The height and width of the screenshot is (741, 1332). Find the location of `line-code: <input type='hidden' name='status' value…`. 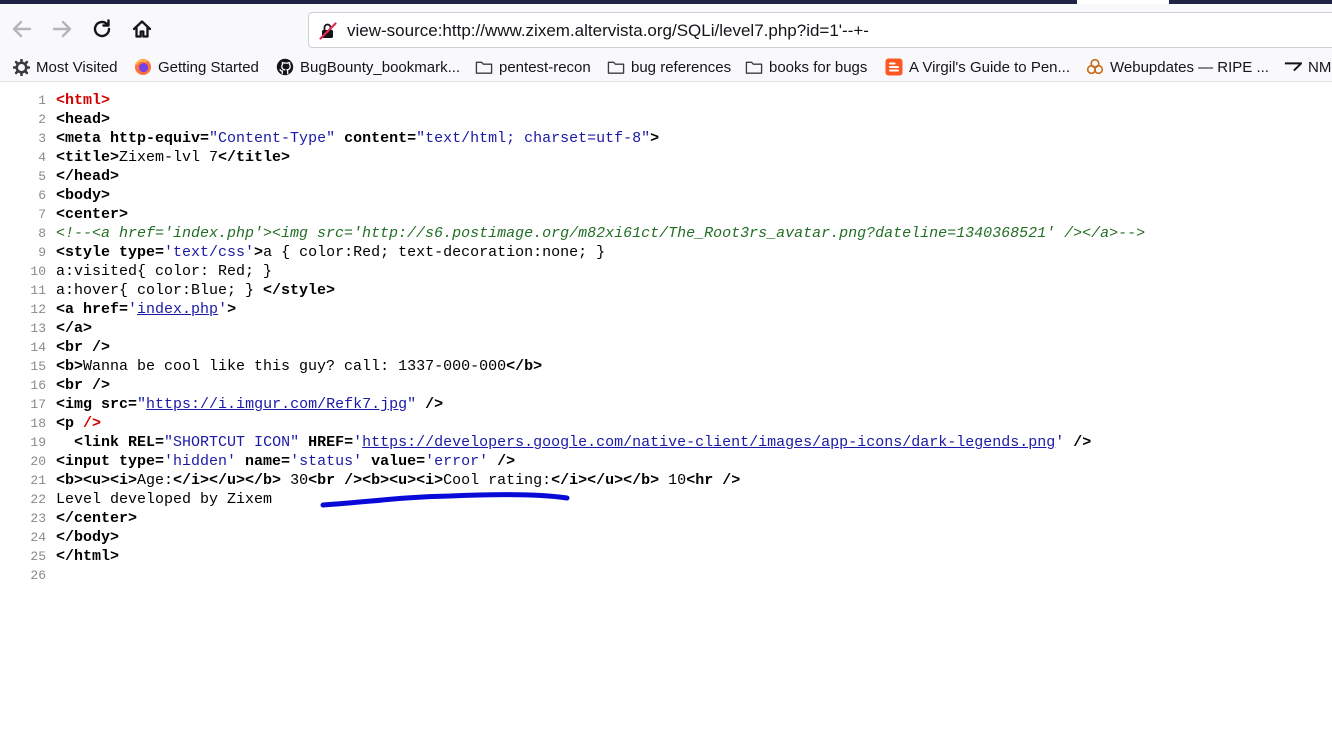

line-code: <input type='hidden' name='status' value… is located at coordinates (285, 461).